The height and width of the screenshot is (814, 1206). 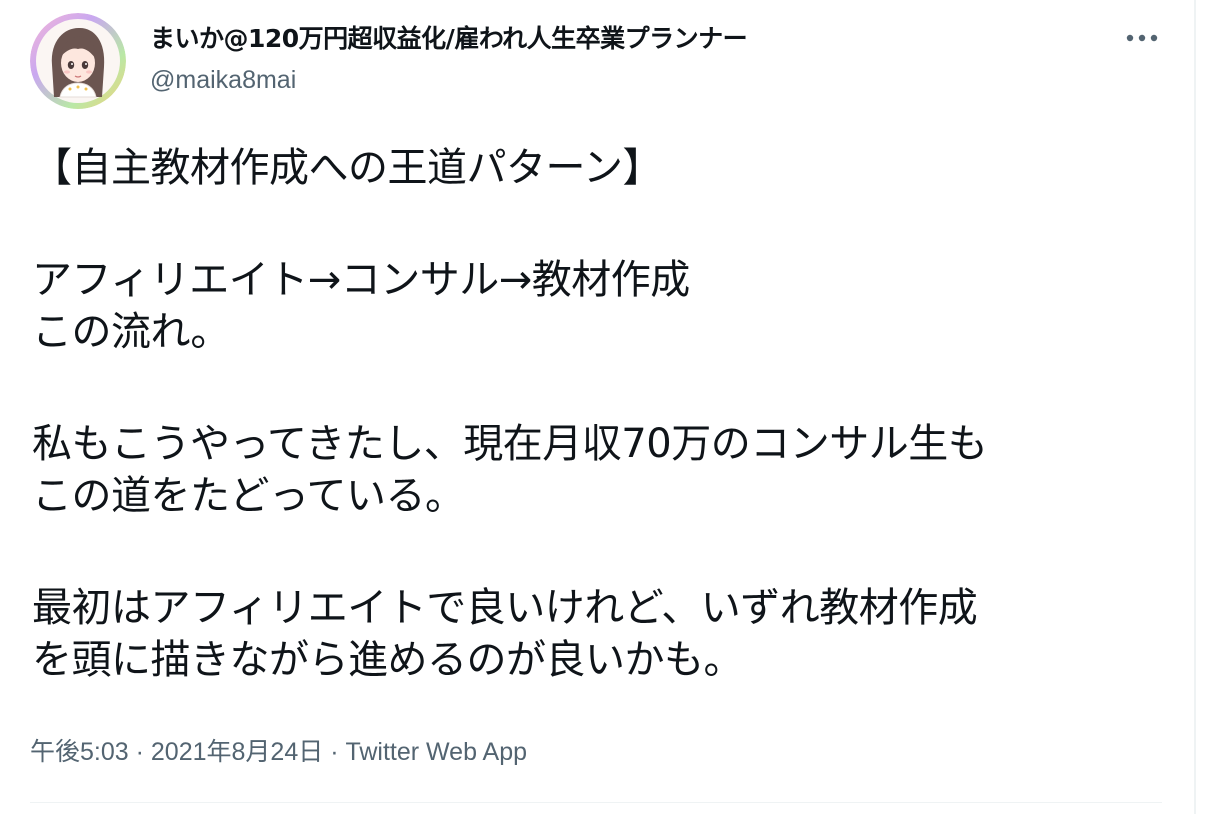 I want to click on author-display-name: まいか@120万円超収益化/雇われ人生卒業プランナー, so click(x=449, y=39).